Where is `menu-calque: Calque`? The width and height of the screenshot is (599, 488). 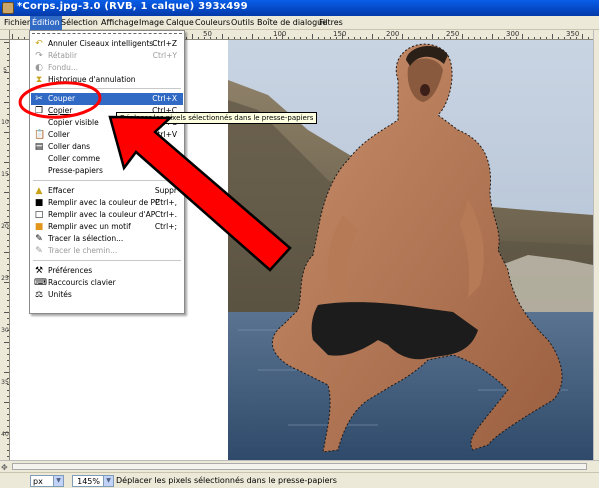
menu-calque: Calque is located at coordinates (180, 22).